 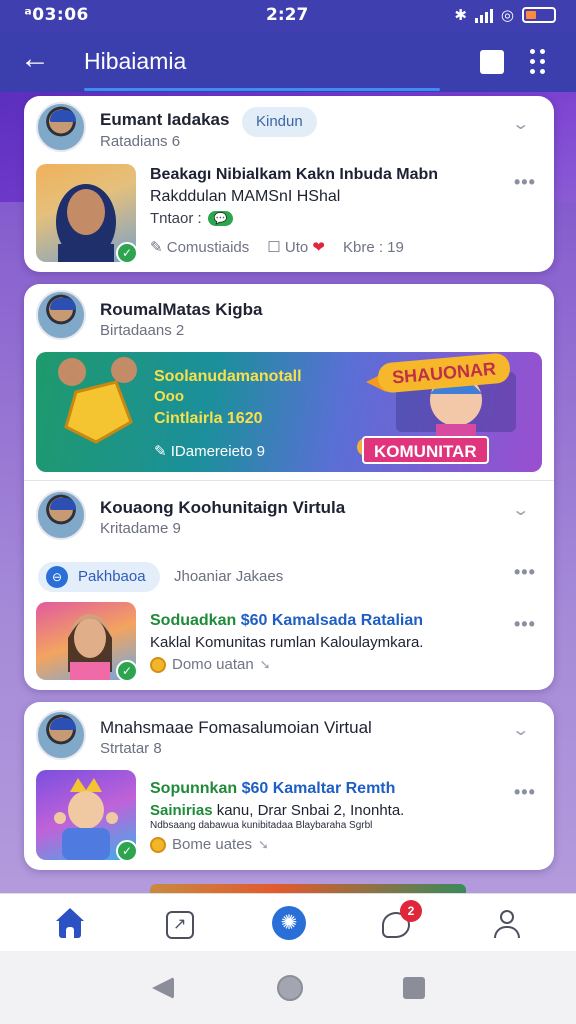 I want to click on status-icons: ✱ ◎, so click(x=505, y=15).